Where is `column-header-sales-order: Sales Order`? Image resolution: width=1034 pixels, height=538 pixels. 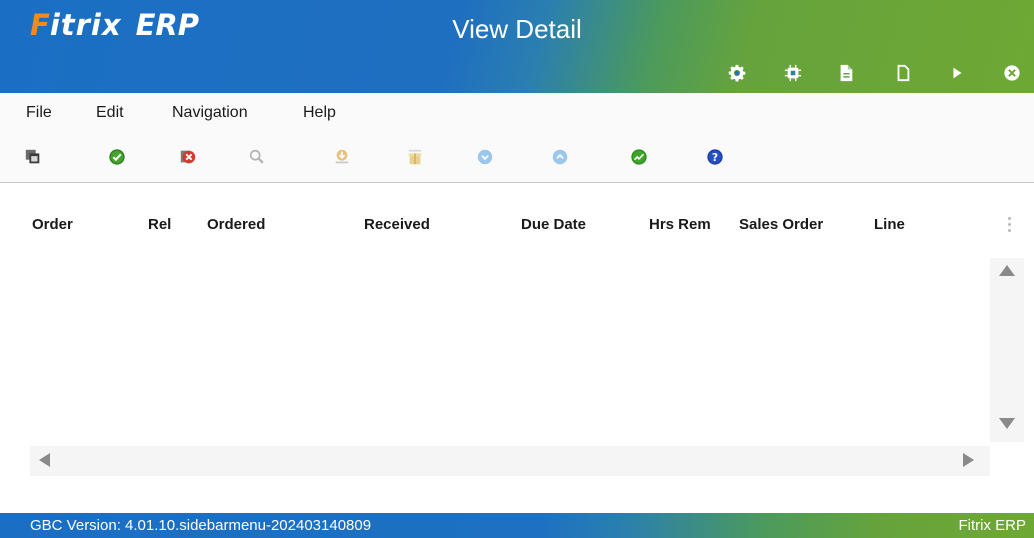
column-header-sales-order: Sales Order is located at coordinates (781, 224).